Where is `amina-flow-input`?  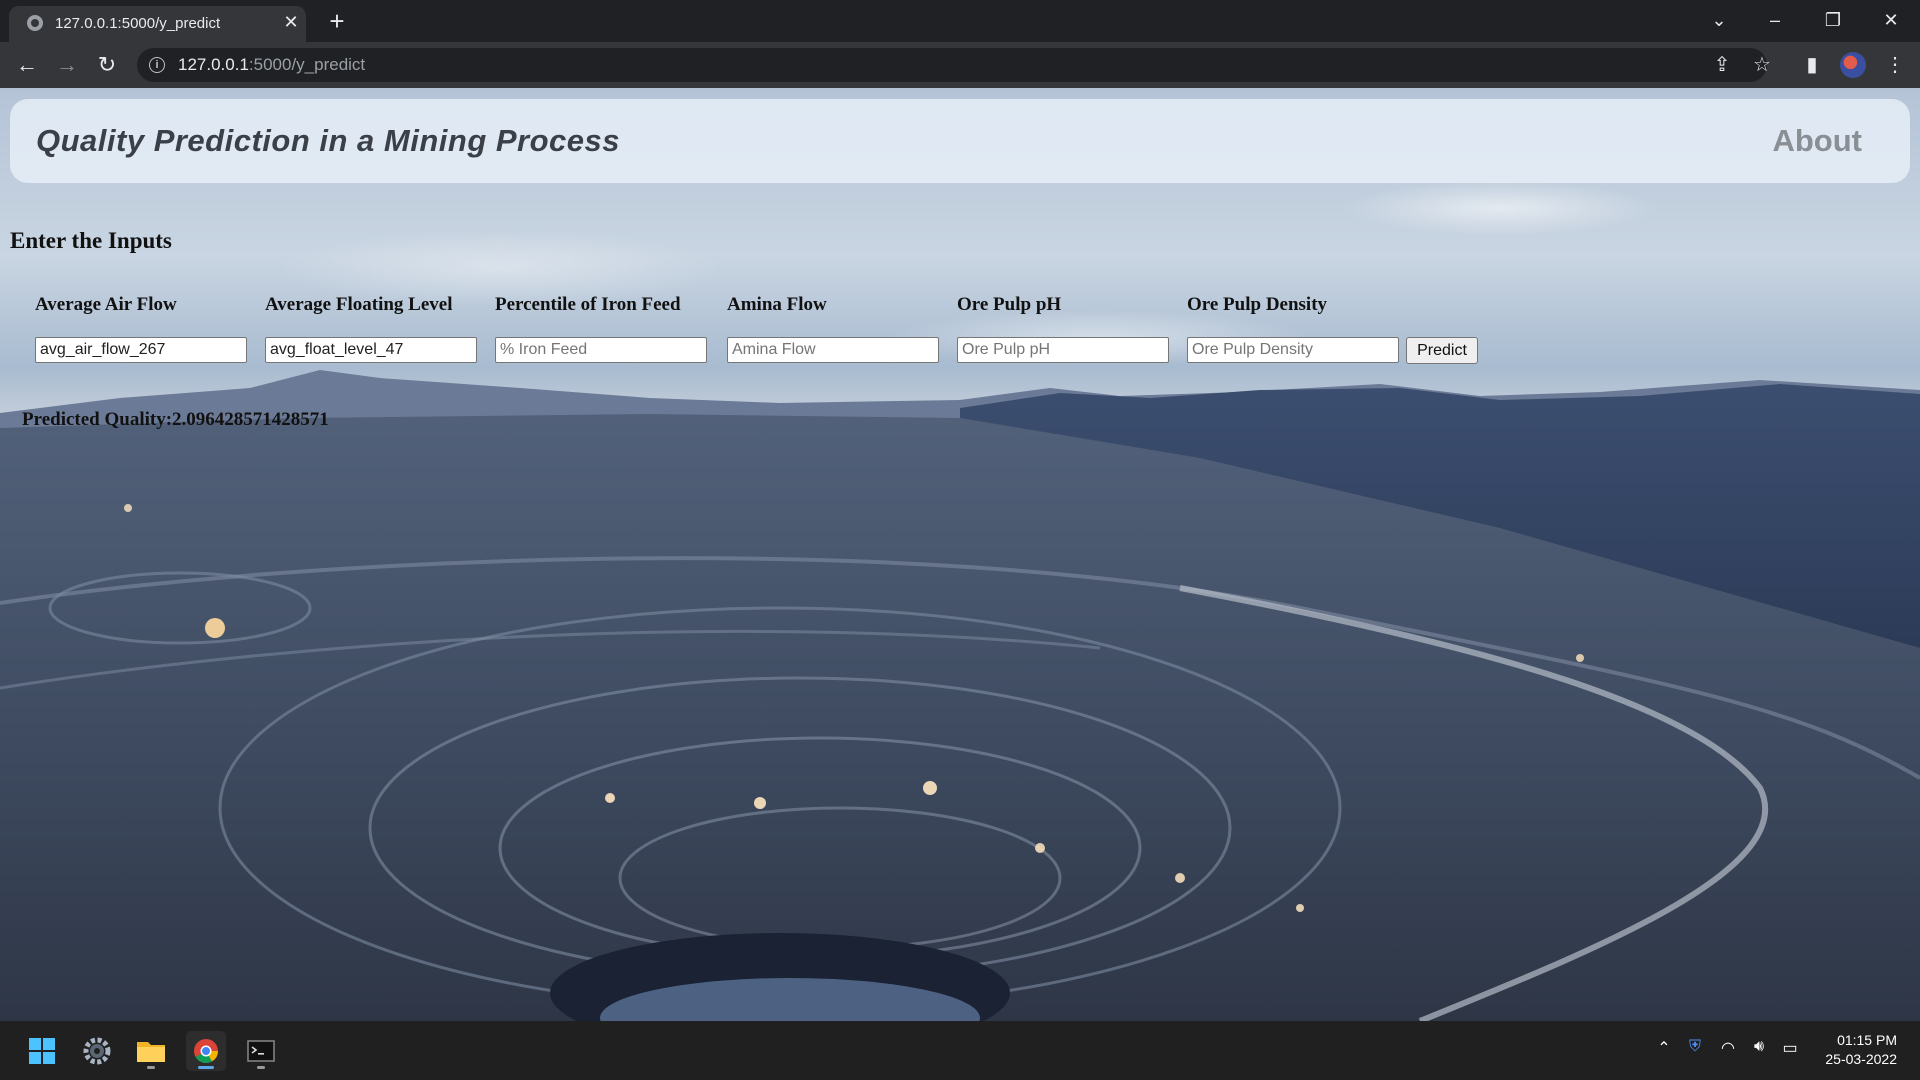
amina-flow-input is located at coordinates (833, 350).